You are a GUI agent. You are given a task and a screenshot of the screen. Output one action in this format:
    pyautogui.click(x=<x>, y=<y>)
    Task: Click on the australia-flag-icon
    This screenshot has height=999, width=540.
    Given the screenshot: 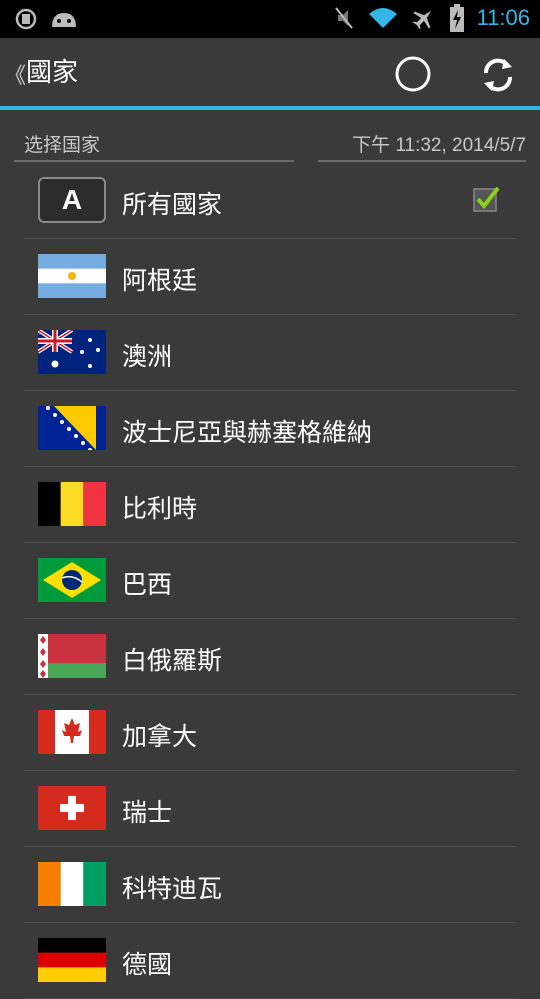 What is the action you would take?
    pyautogui.click(x=72, y=352)
    